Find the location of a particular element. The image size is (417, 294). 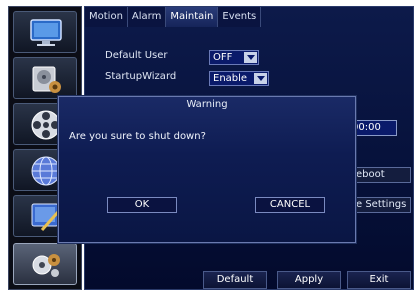

sidebar-item-record is located at coordinates (45, 78).